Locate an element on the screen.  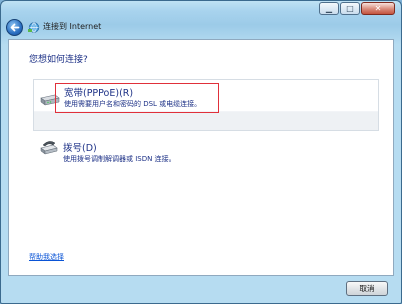
caption-buttons: ▁ □ ✕ is located at coordinates (356, 8).